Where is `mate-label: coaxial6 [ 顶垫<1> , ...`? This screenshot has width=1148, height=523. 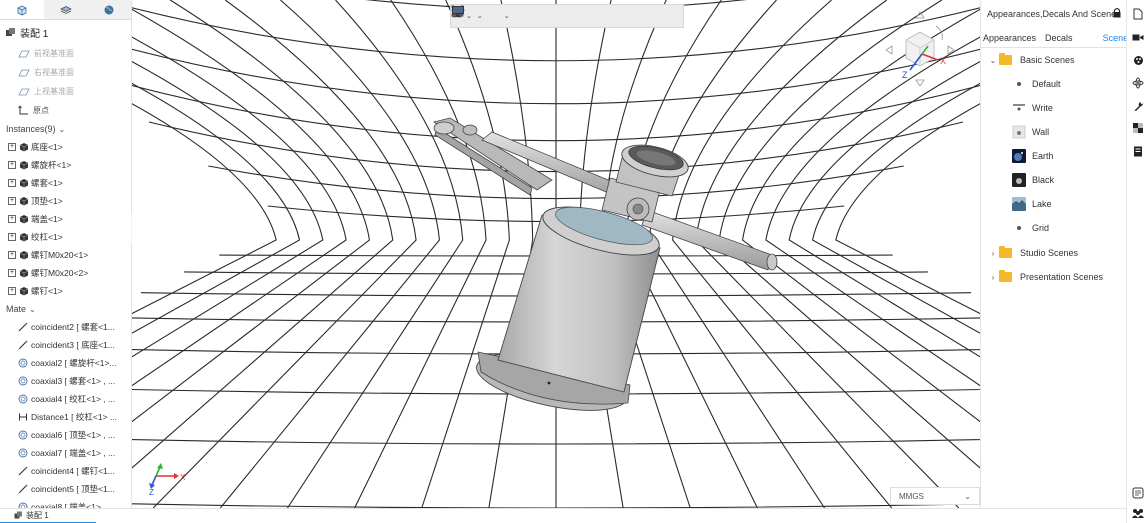
mate-label: coaxial6 [ 顶垫<1> , ... is located at coordinates (73, 435).